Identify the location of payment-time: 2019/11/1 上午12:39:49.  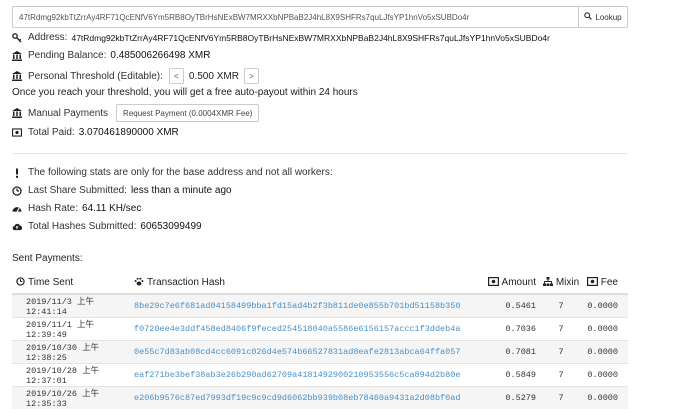
(71, 329).